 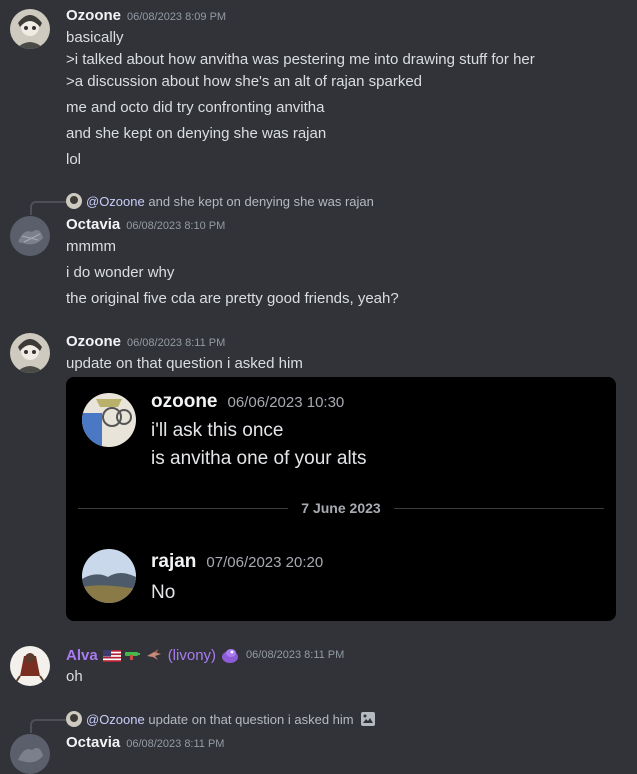 What do you see at coordinates (341, 508) in the screenshot?
I see `date-divider-label: 7 June 2023` at bounding box center [341, 508].